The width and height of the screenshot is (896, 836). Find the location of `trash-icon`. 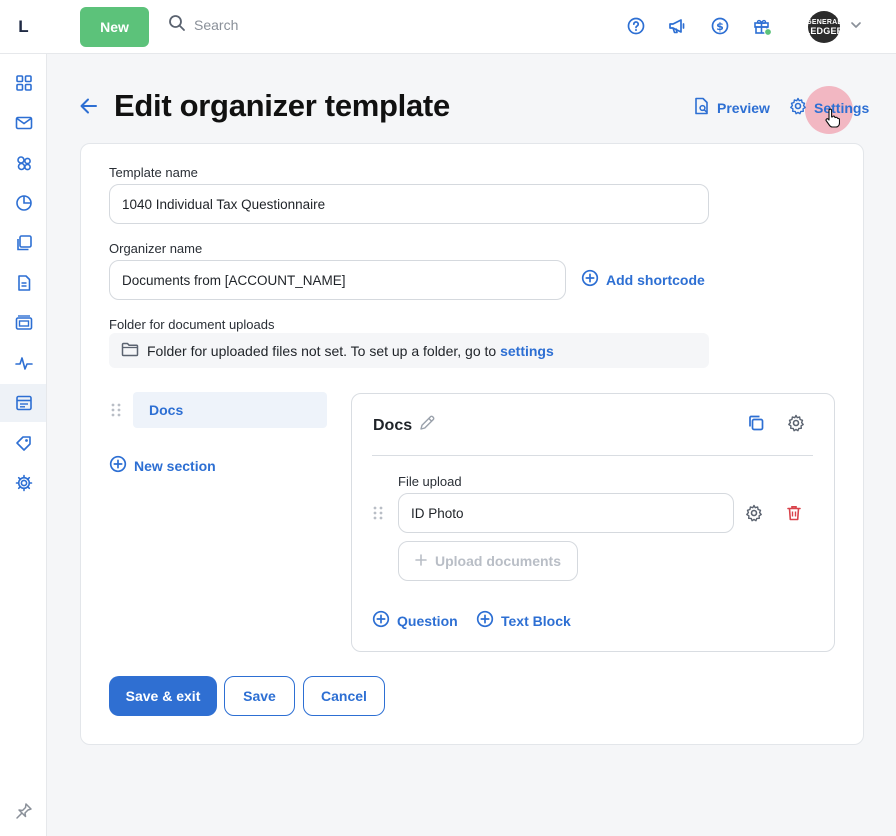

trash-icon is located at coordinates (794, 513).